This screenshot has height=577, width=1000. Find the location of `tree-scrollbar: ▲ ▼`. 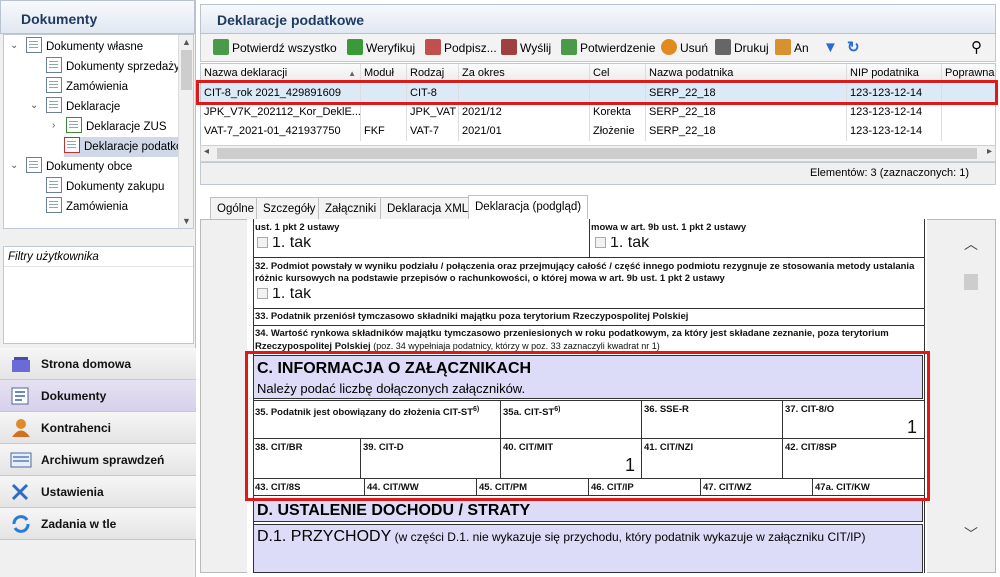

tree-scrollbar: ▲ ▼ is located at coordinates (185, 131).